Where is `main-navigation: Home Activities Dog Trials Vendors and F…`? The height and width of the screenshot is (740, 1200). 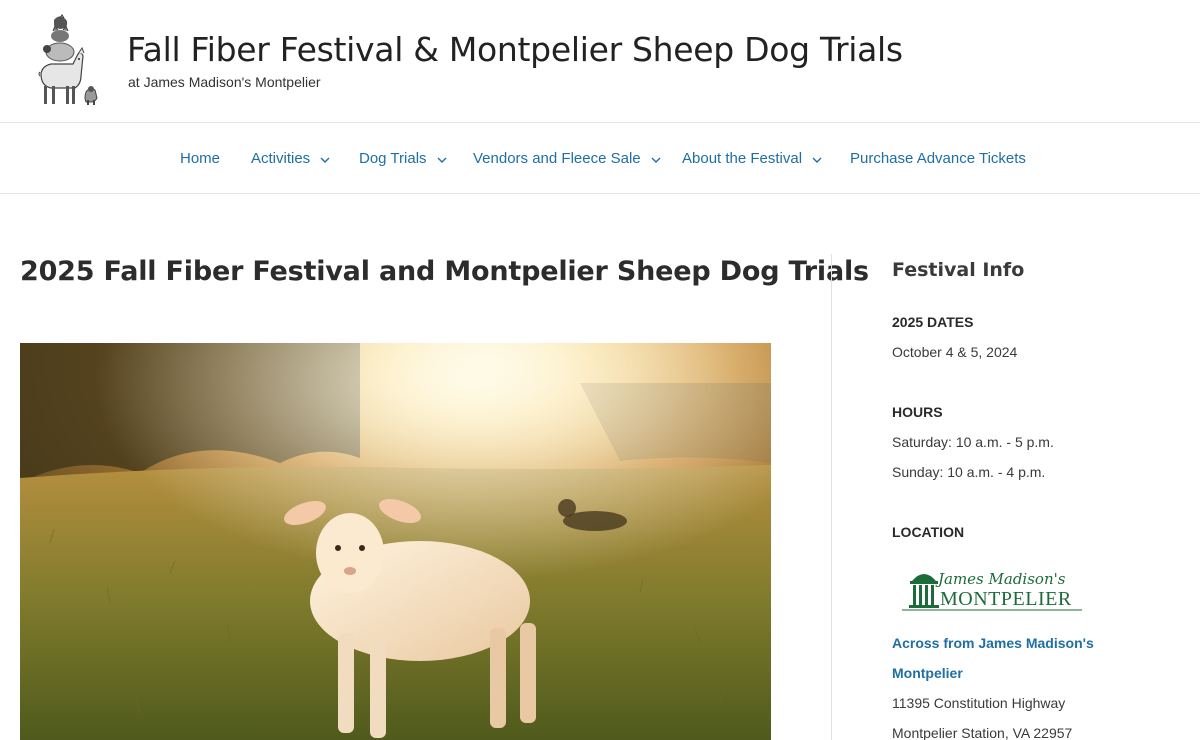 main-navigation: Home Activities Dog Trials Vendors and F… is located at coordinates (600, 158).